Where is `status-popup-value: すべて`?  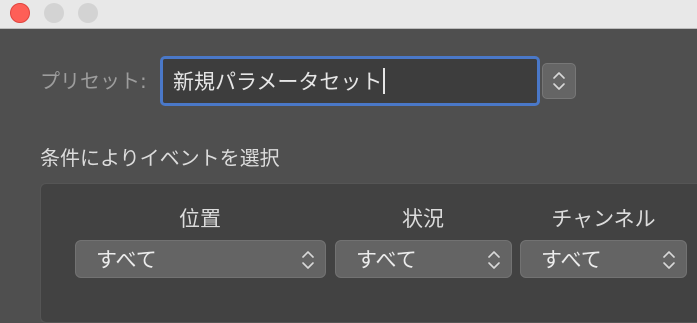
status-popup-value: すべて is located at coordinates (386, 260).